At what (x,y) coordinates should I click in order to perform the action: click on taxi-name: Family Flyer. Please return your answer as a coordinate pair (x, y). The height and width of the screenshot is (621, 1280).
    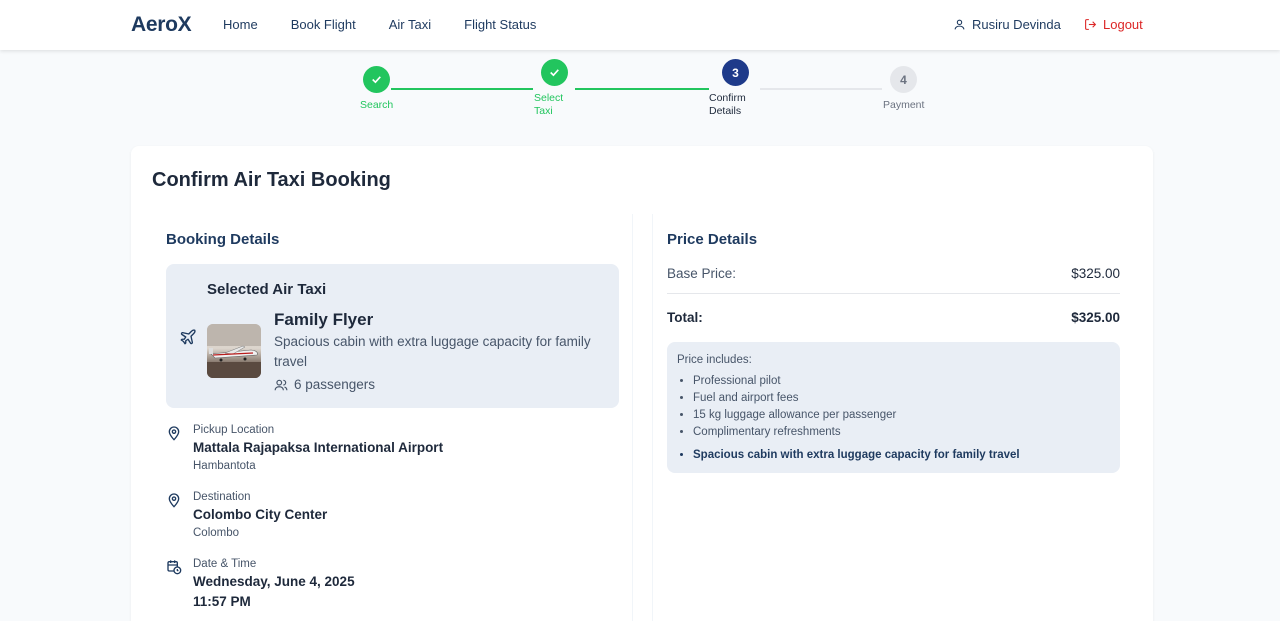
    Looking at the image, I should click on (324, 319).